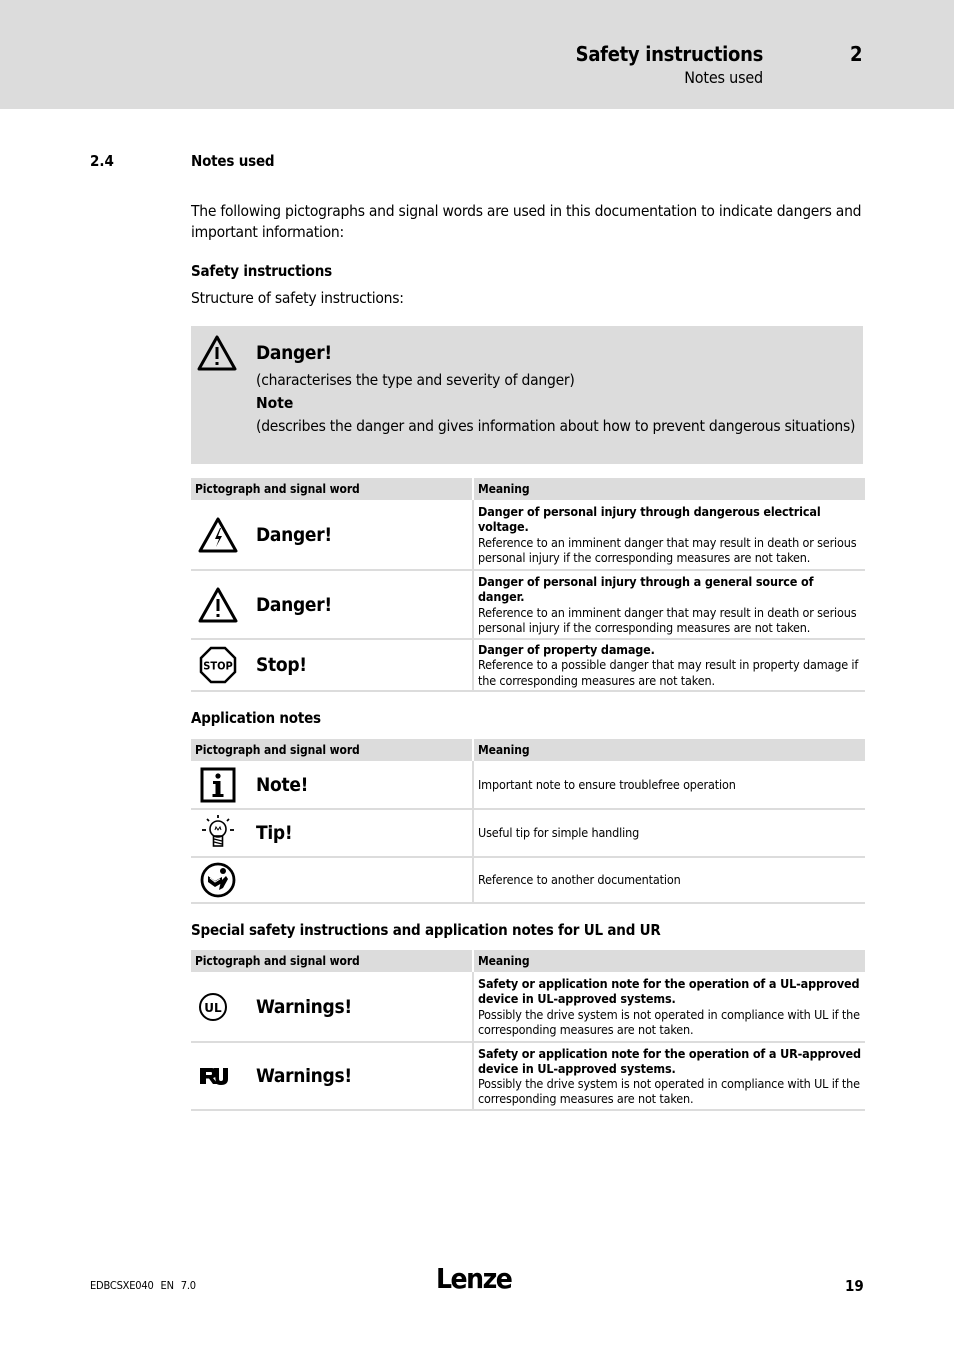 The width and height of the screenshot is (954, 1350). What do you see at coordinates (218, 833) in the screenshot?
I see `lightbulb-icon` at bounding box center [218, 833].